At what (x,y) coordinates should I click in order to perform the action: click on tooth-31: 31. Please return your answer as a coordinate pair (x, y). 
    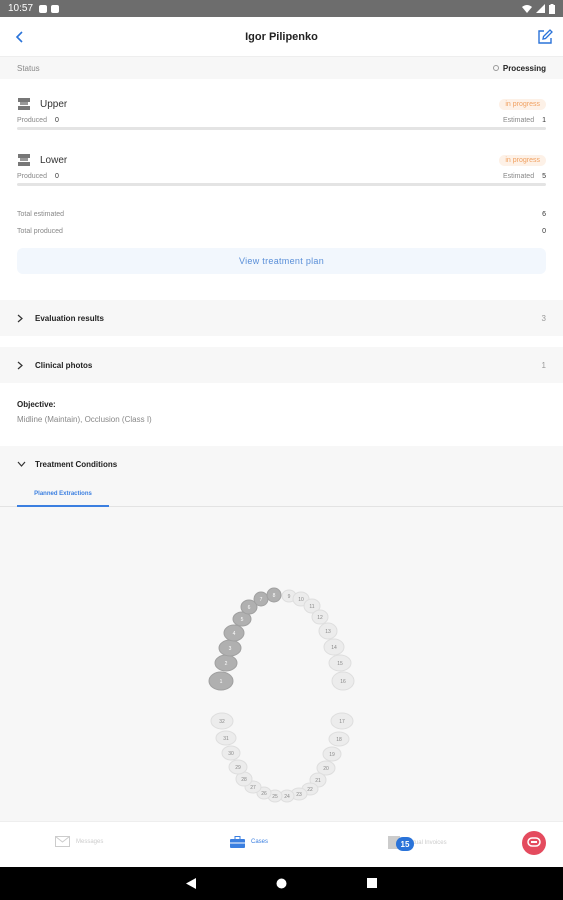
    Looking at the image, I should click on (226, 738).